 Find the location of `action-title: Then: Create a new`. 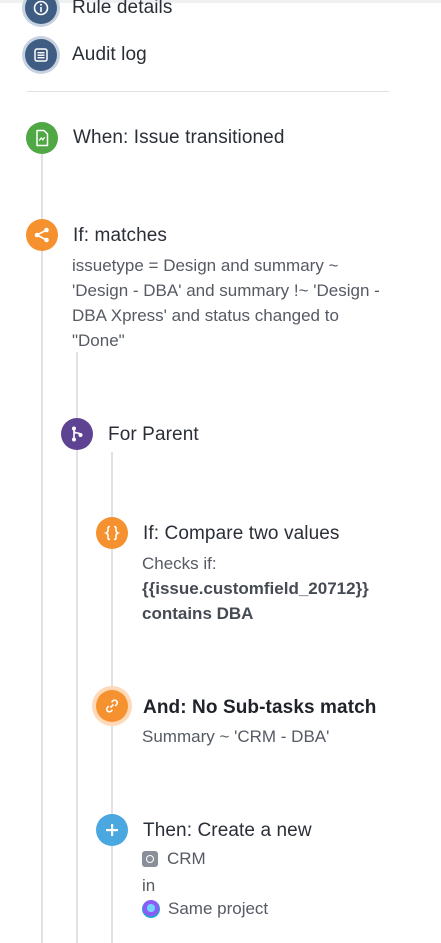

action-title: Then: Create a new is located at coordinates (227, 830).